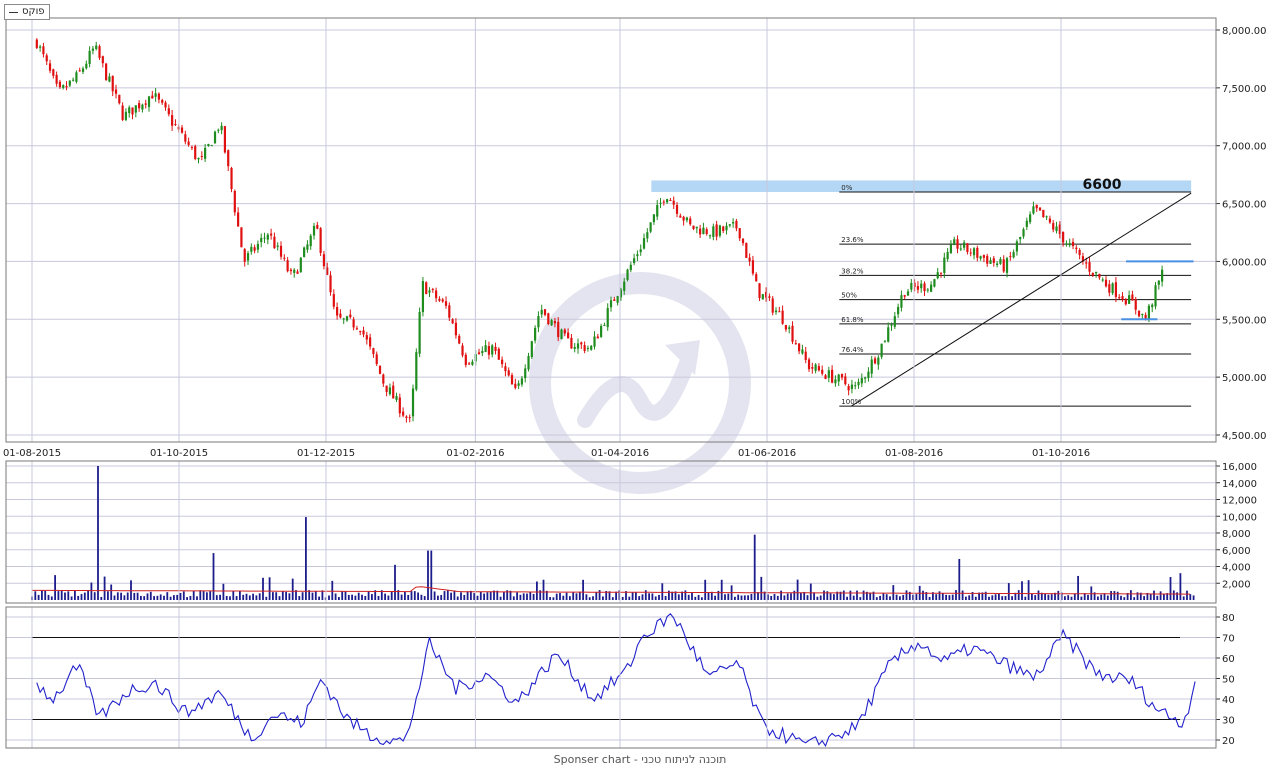 The width and height of the screenshot is (1280, 768). I want to click on rsi-tick-label: 80, so click(1228, 618).